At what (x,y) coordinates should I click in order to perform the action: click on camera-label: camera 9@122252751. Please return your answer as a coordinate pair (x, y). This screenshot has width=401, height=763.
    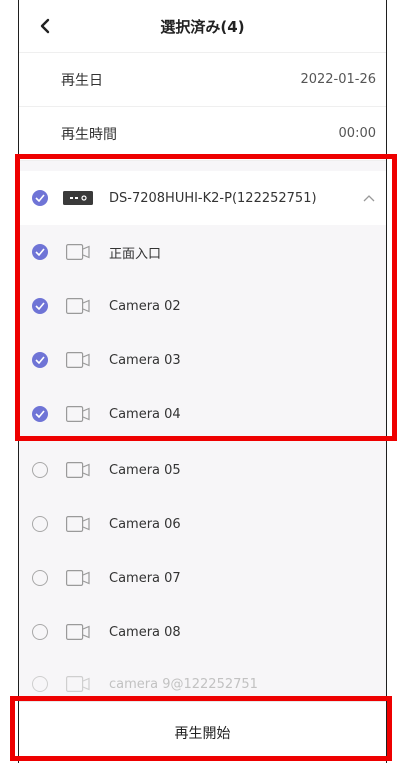
    Looking at the image, I should click on (183, 684).